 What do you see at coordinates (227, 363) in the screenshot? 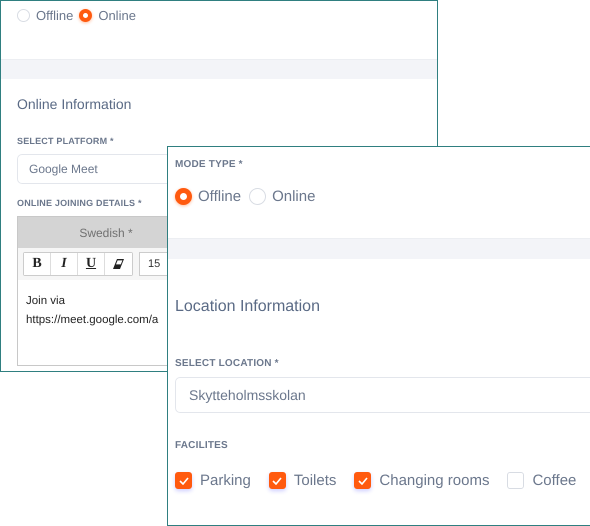
I see `field-label: SELECT LOCATION *` at bounding box center [227, 363].